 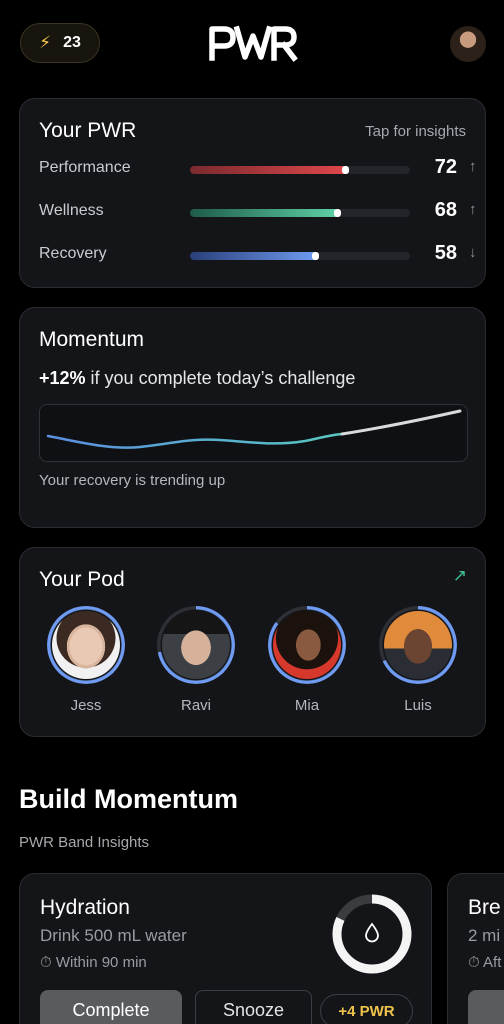 What do you see at coordinates (92, 339) in the screenshot?
I see `momentum-title: Momentum` at bounding box center [92, 339].